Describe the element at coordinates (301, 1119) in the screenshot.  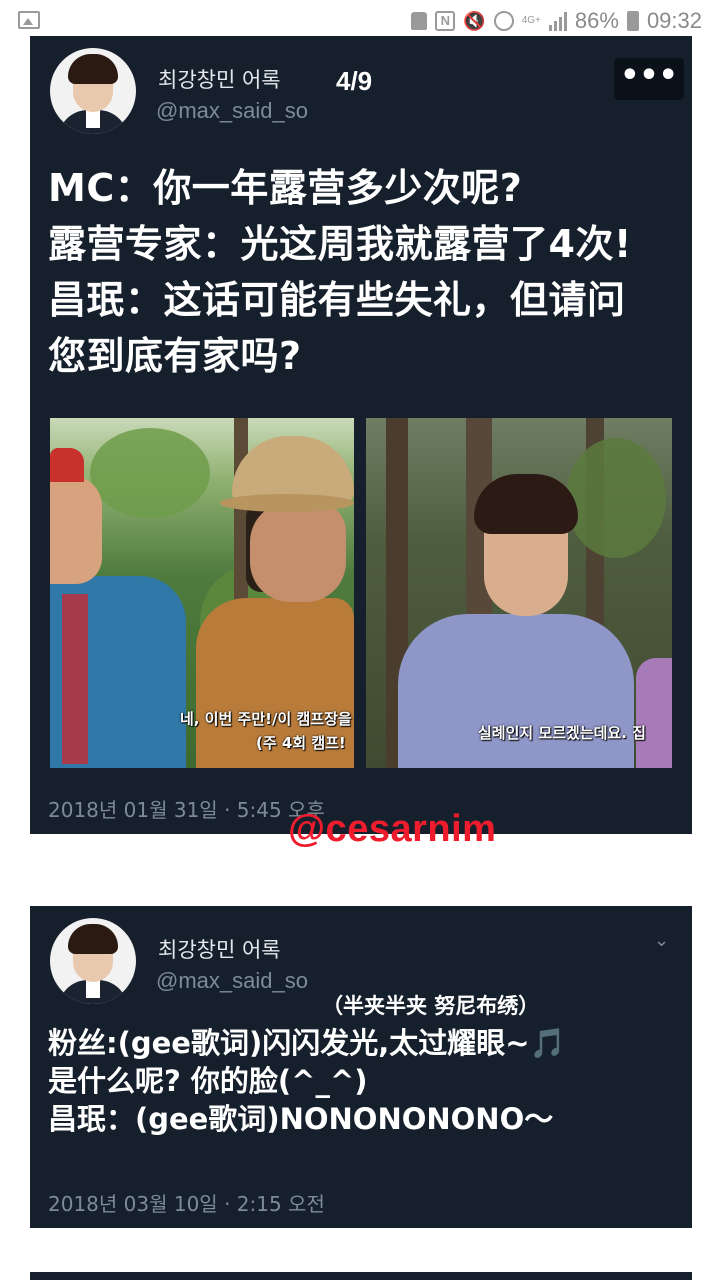
I see `tweet-line: 昌珉：(gee歌词)NONONONONO～` at that location.